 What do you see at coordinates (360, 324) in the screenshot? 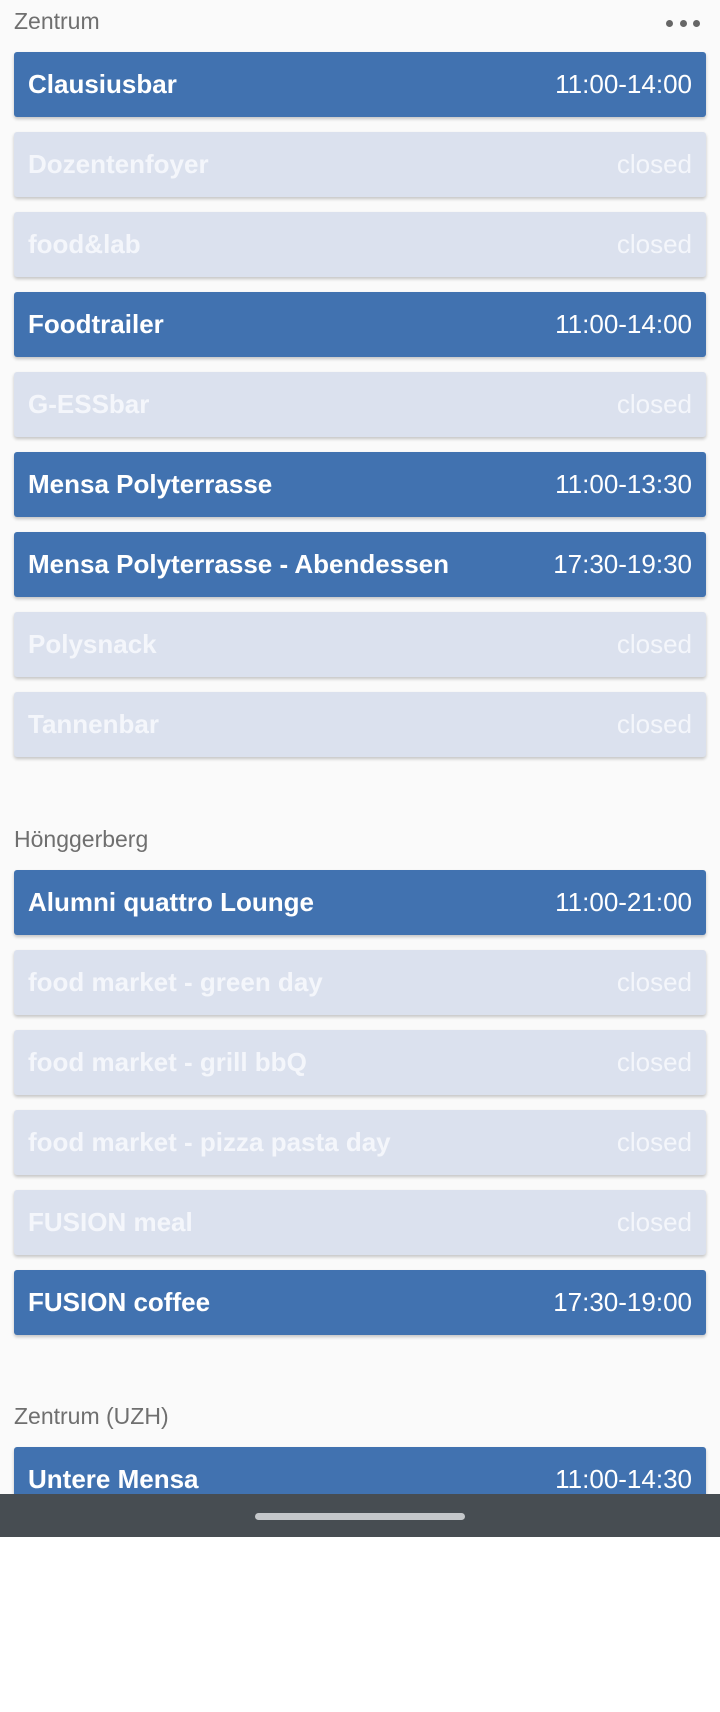
I see `canteen-row-foodtrailer: Foodtrailer 11:00-14:00` at bounding box center [360, 324].